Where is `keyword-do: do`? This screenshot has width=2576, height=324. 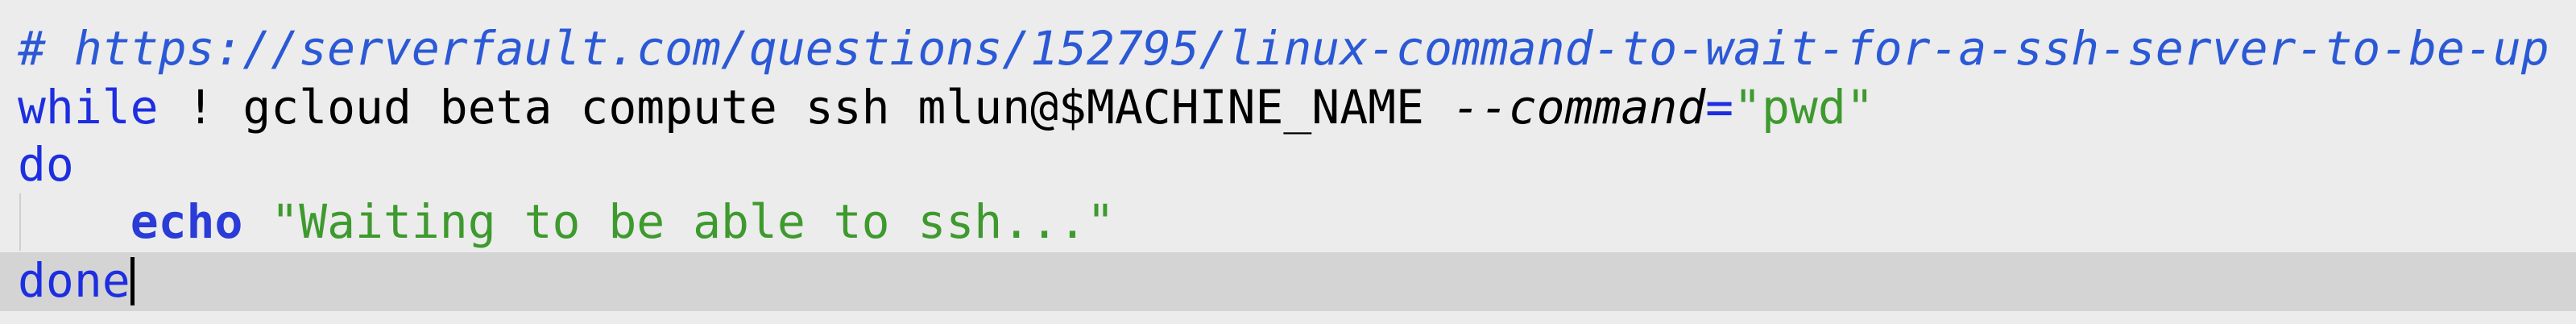
keyword-do: do is located at coordinates (46, 164).